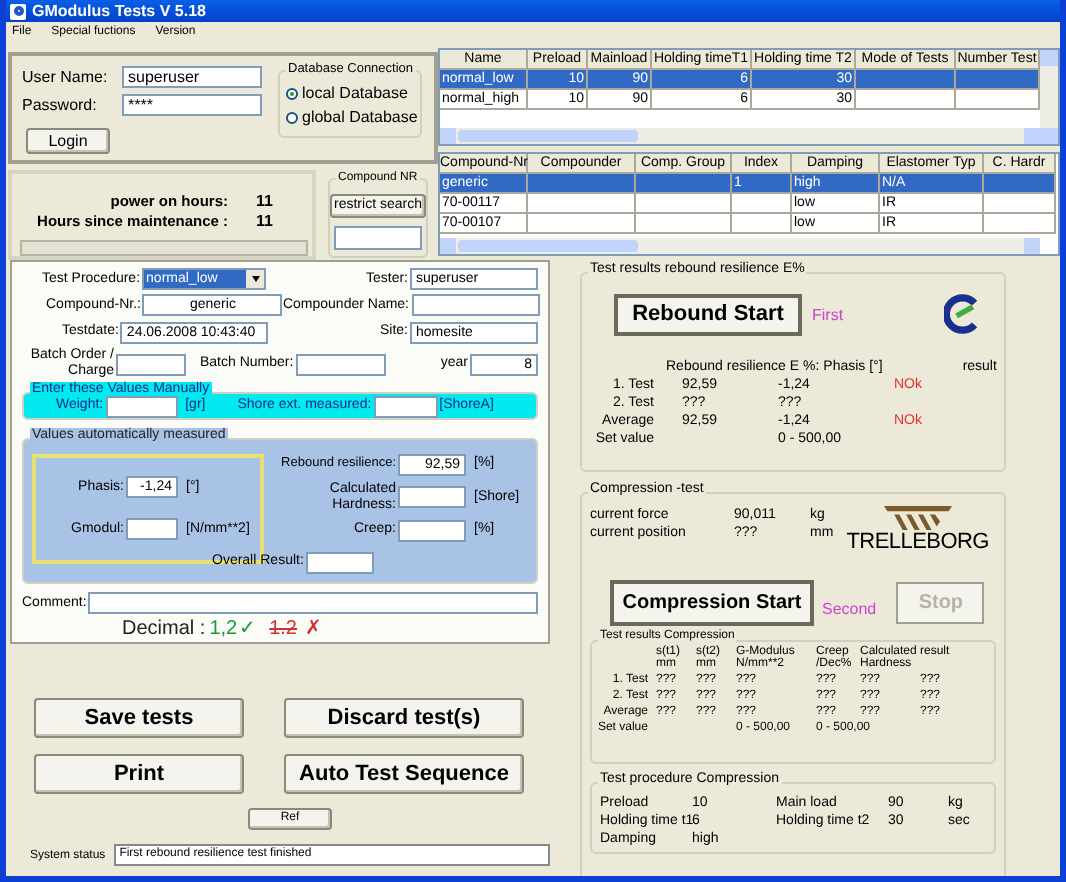  Describe the element at coordinates (940, 602) in the screenshot. I see `button: Stop` at that location.